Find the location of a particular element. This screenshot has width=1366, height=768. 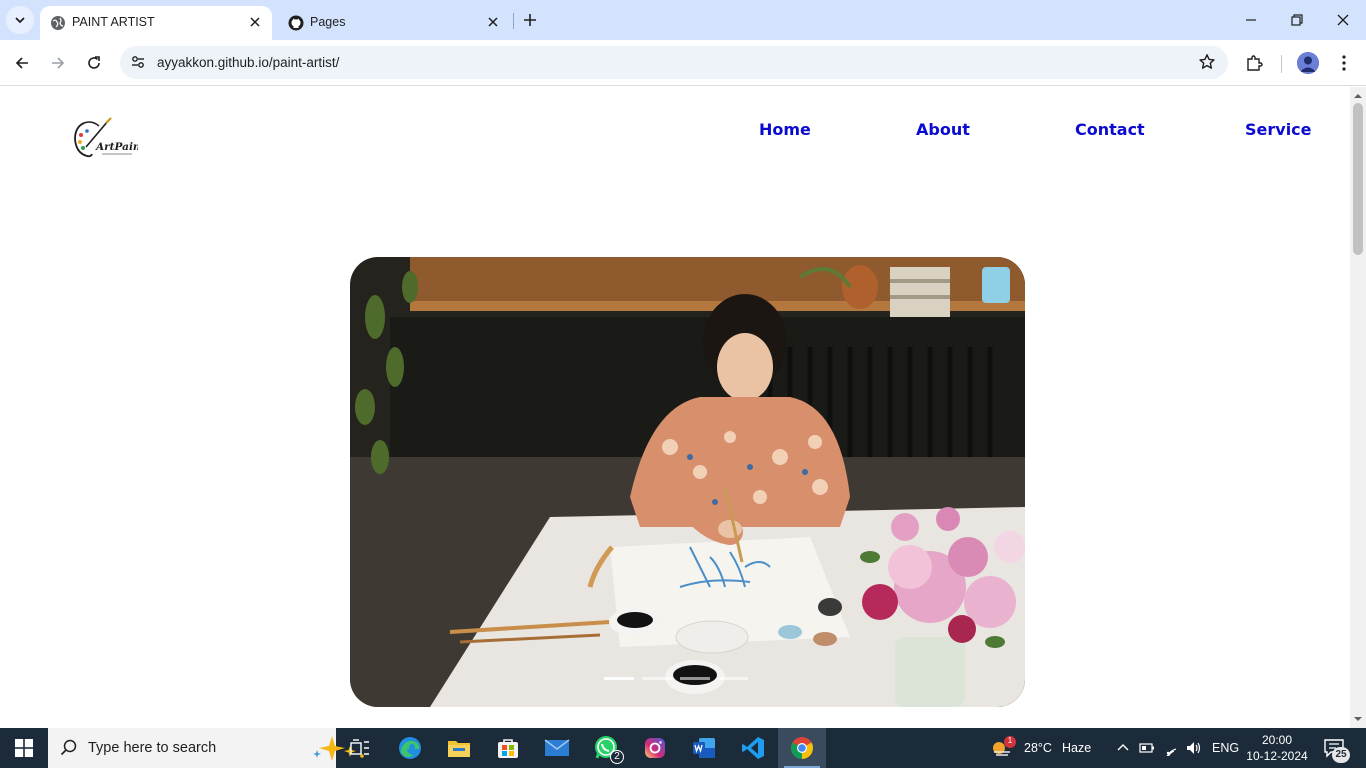

extensions-button is located at coordinates (1254, 63).